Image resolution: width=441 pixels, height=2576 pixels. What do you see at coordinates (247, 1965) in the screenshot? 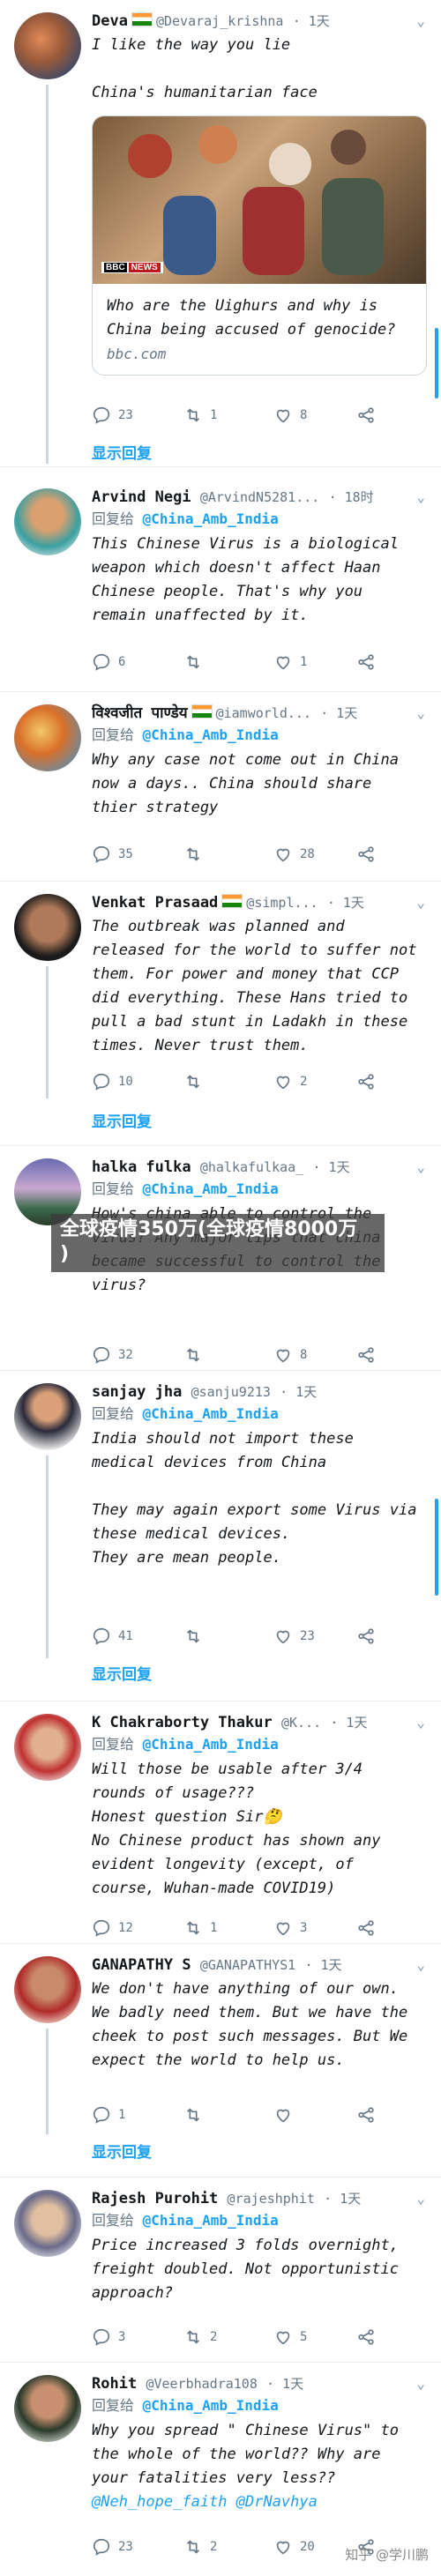
I see `user-handle: @GANAPATHYS1` at bounding box center [247, 1965].